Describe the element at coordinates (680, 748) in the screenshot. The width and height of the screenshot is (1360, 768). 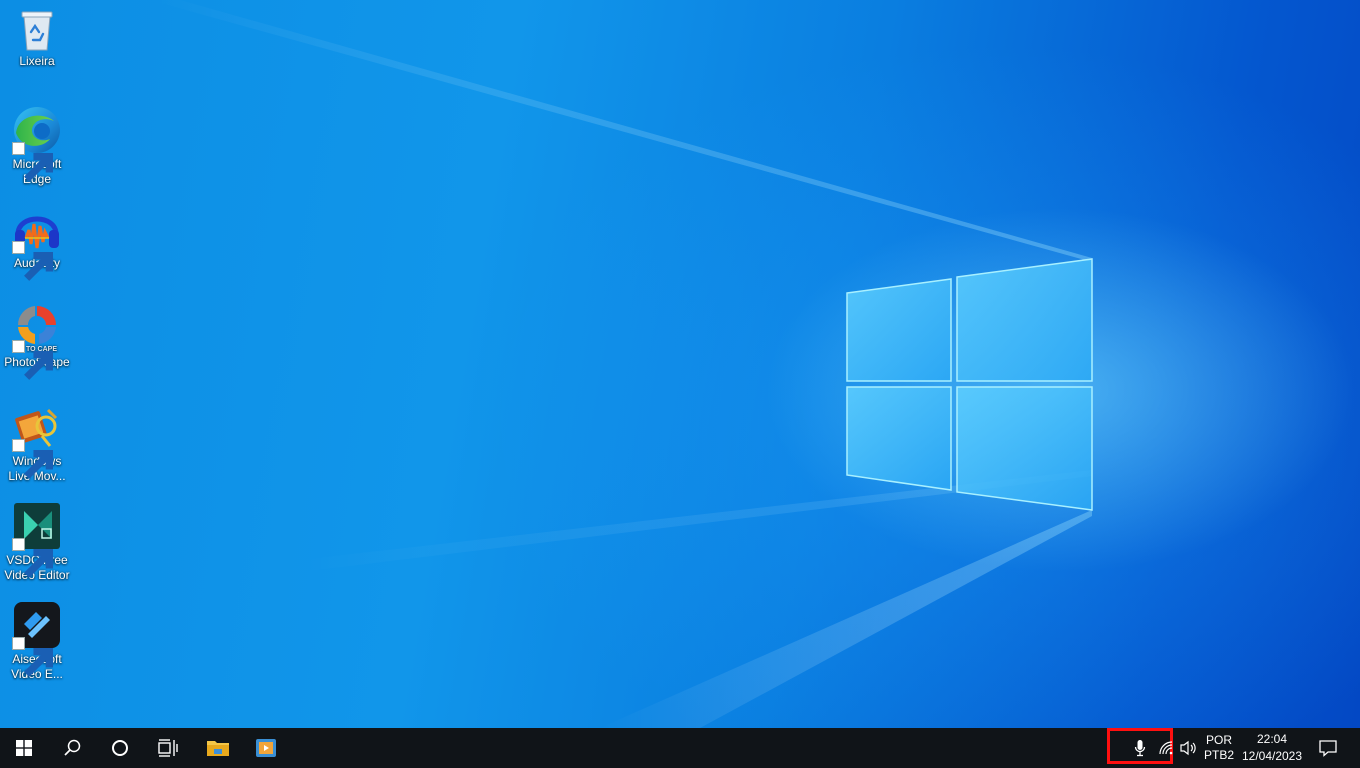
I see `taskbar: POR PTB2 22:04 12/04/2023` at that location.